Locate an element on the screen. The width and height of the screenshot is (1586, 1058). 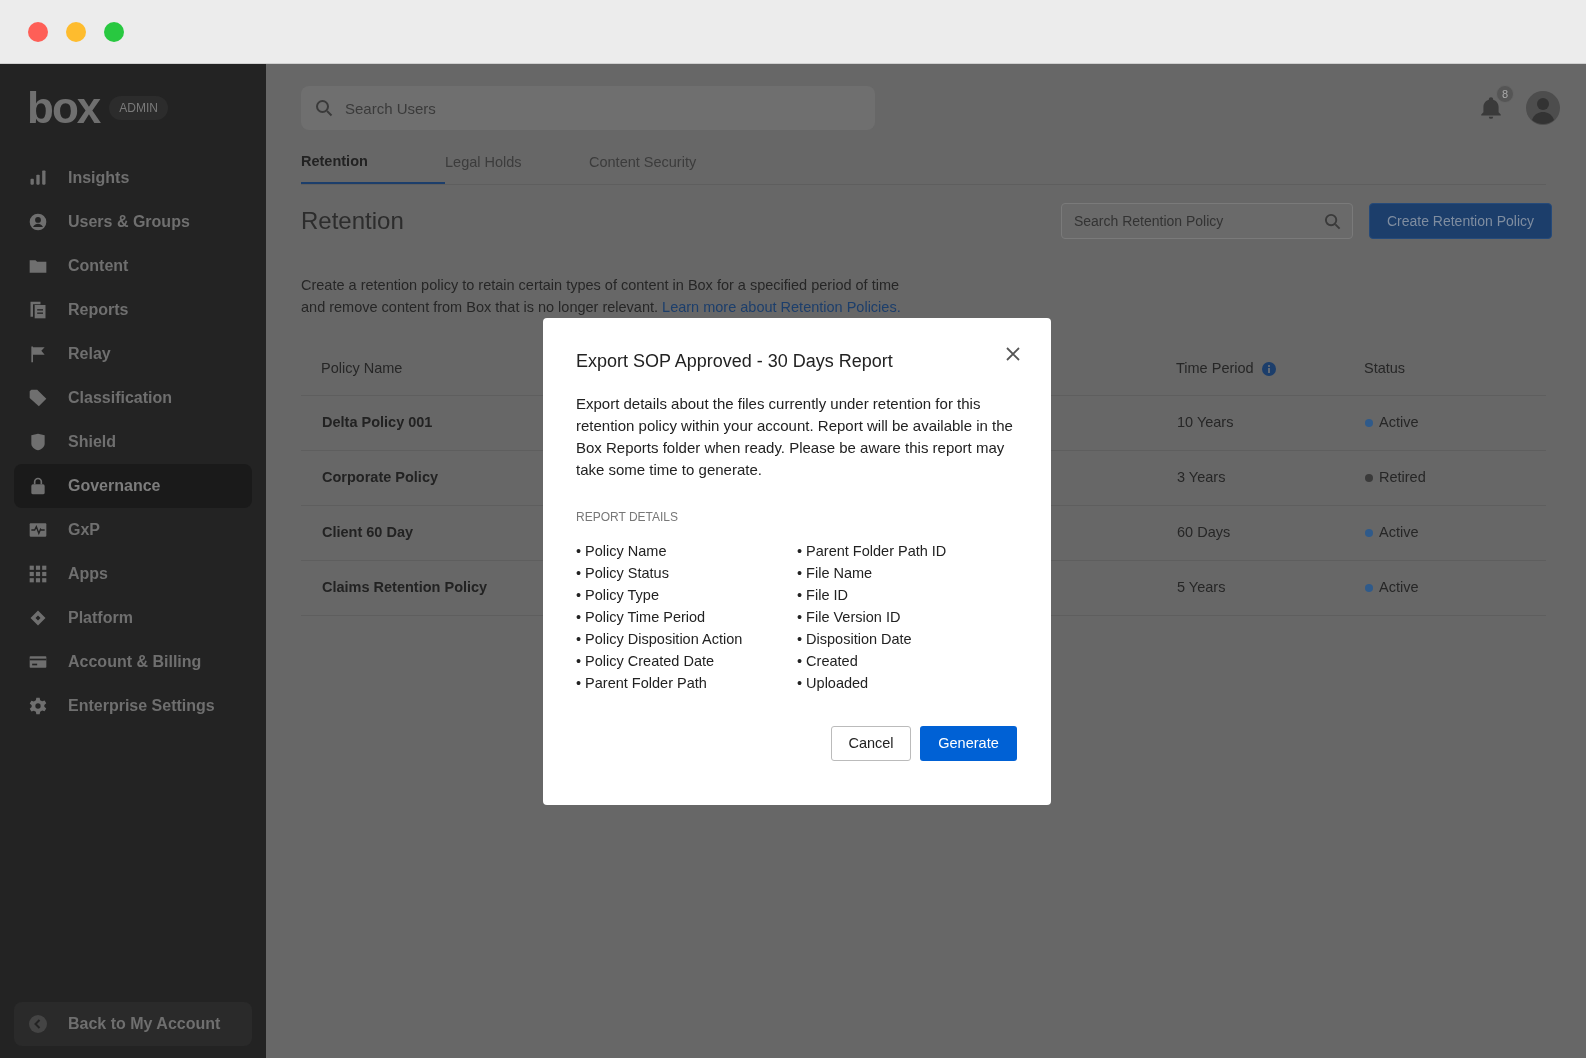
user-icon is located at coordinates (38, 222).